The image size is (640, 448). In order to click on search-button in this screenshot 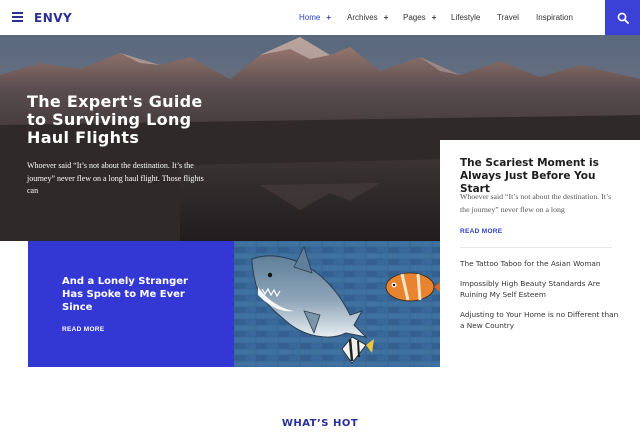, I will do `click(622, 17)`.